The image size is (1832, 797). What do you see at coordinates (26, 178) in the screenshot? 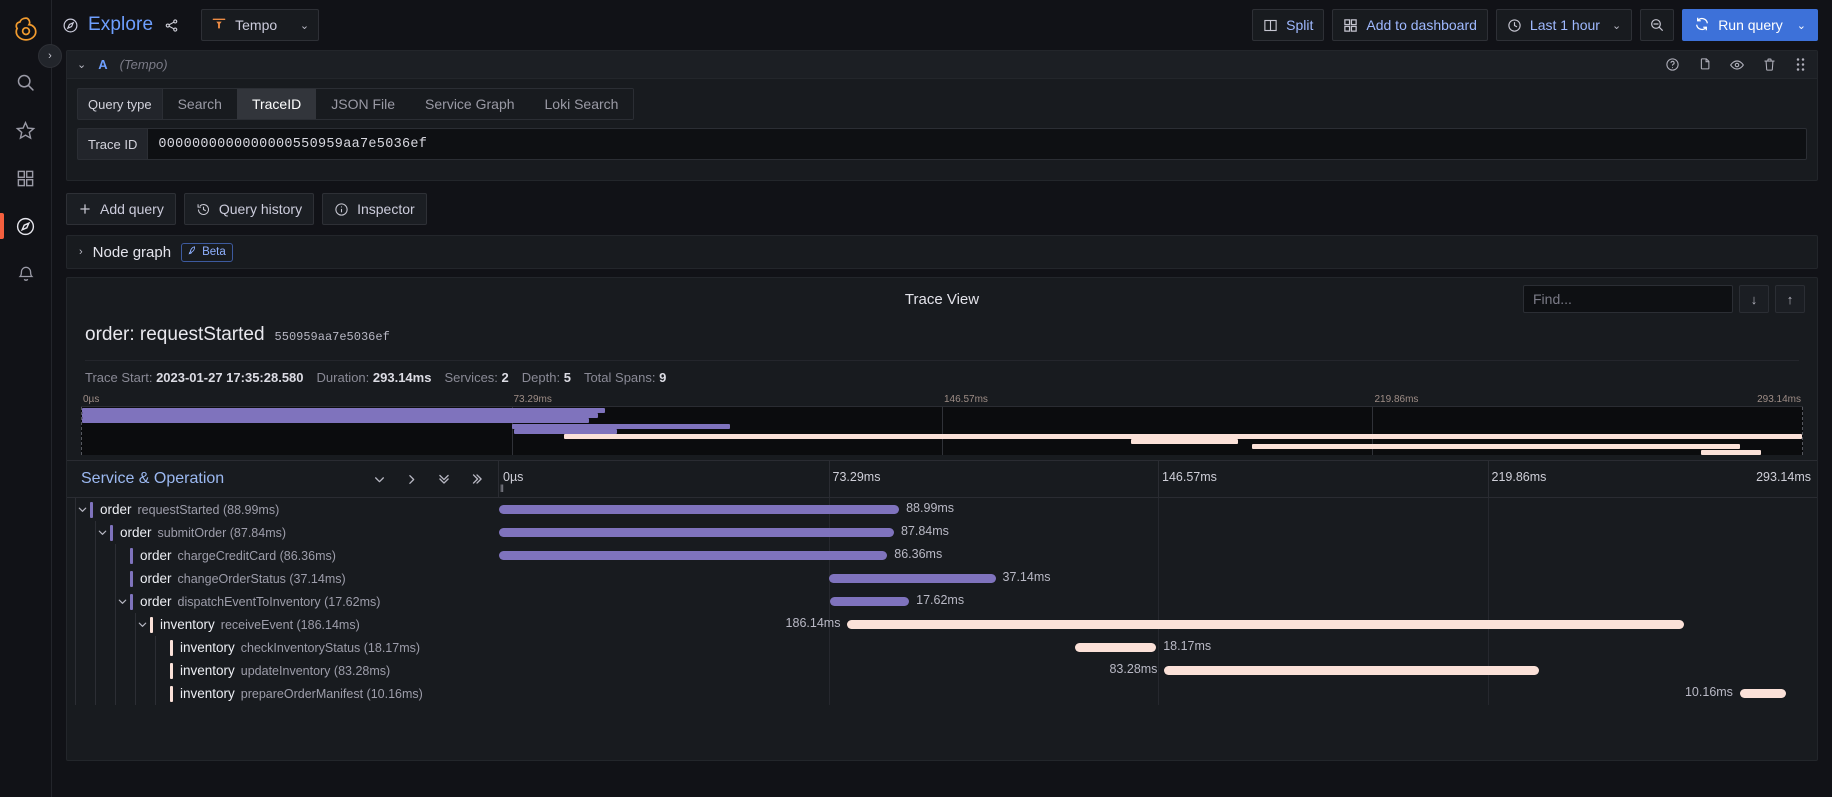
I see `sidebar-item-dashboards` at bounding box center [26, 178].